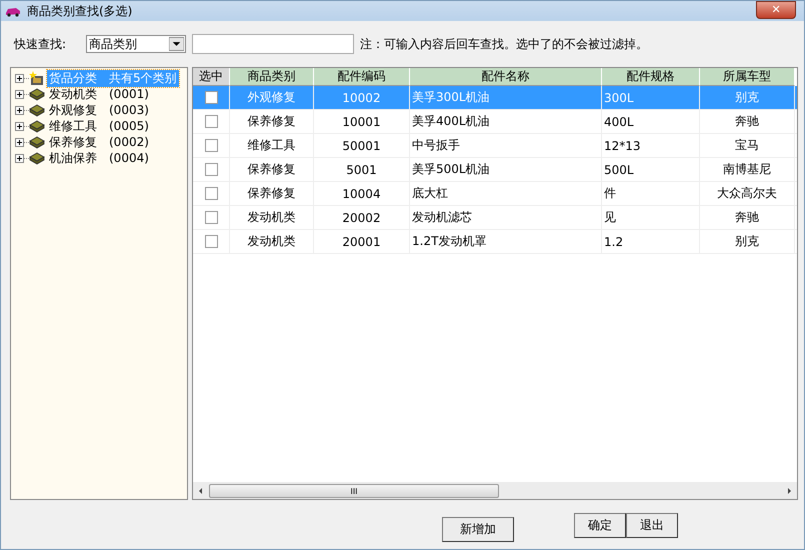 The width and height of the screenshot is (805, 550). What do you see at coordinates (478, 529) in the screenshot?
I see `add-button: 新增加` at bounding box center [478, 529].